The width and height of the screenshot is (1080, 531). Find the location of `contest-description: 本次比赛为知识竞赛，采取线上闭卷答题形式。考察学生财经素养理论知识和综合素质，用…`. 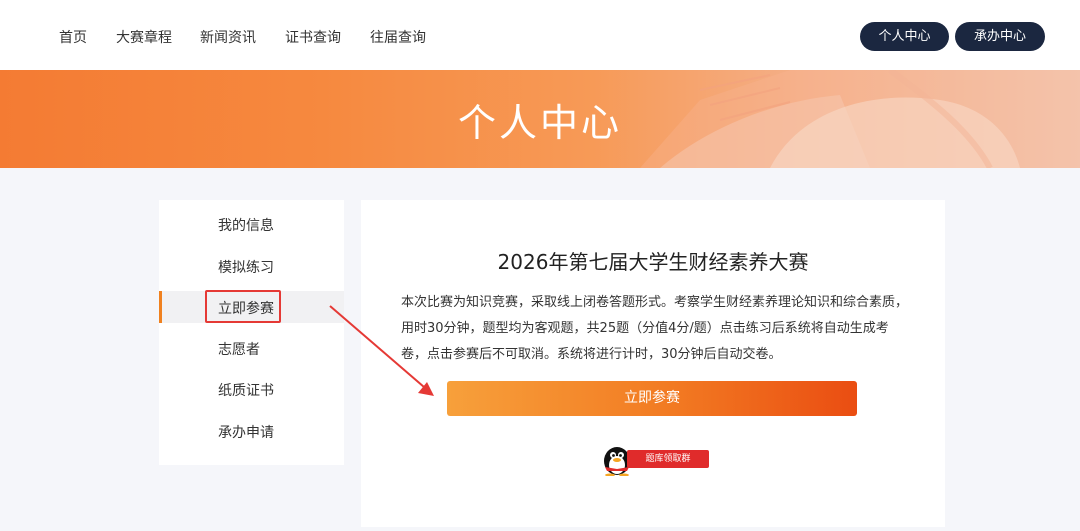

contest-description: 本次比赛为知识竞赛，采取线上闭卷答题形式。考察学生财经素养理论知识和综合素质，用… is located at coordinates (655, 328).